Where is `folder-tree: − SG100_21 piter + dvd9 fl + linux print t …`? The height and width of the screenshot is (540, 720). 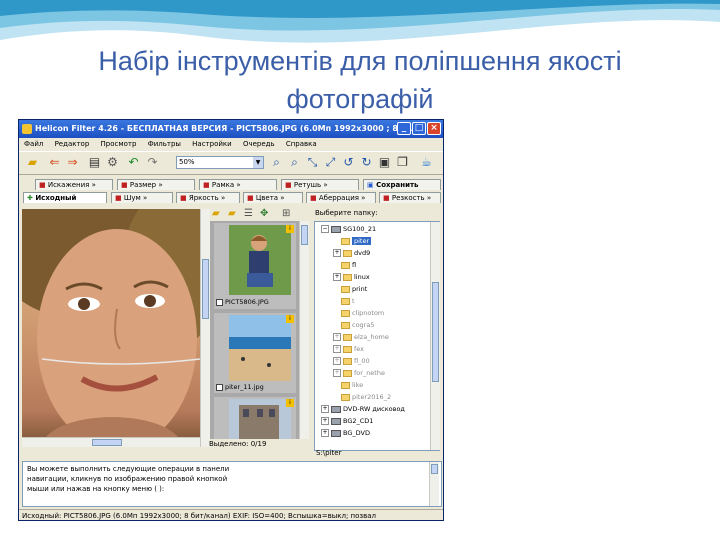
folder-tree: − SG100_21 piter + dvd9 fl + linux print t … is located at coordinates (377, 336).